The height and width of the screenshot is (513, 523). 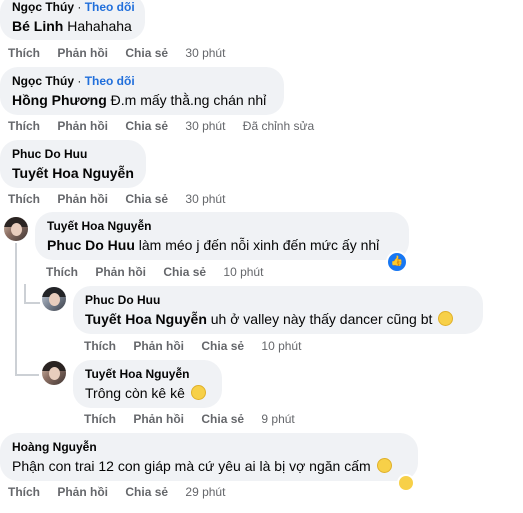 What do you see at coordinates (54, 447) in the screenshot?
I see `comment-author: Hoàng Nguyễn` at bounding box center [54, 447].